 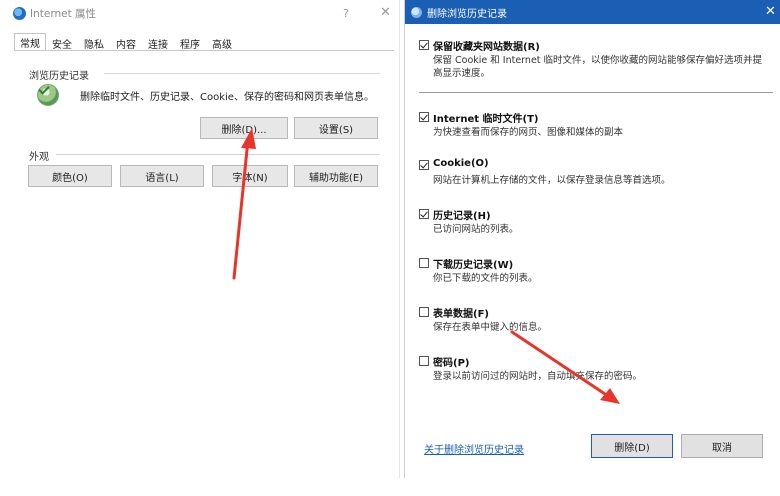 I want to click on languages-button: 语言(L), so click(x=162, y=176).